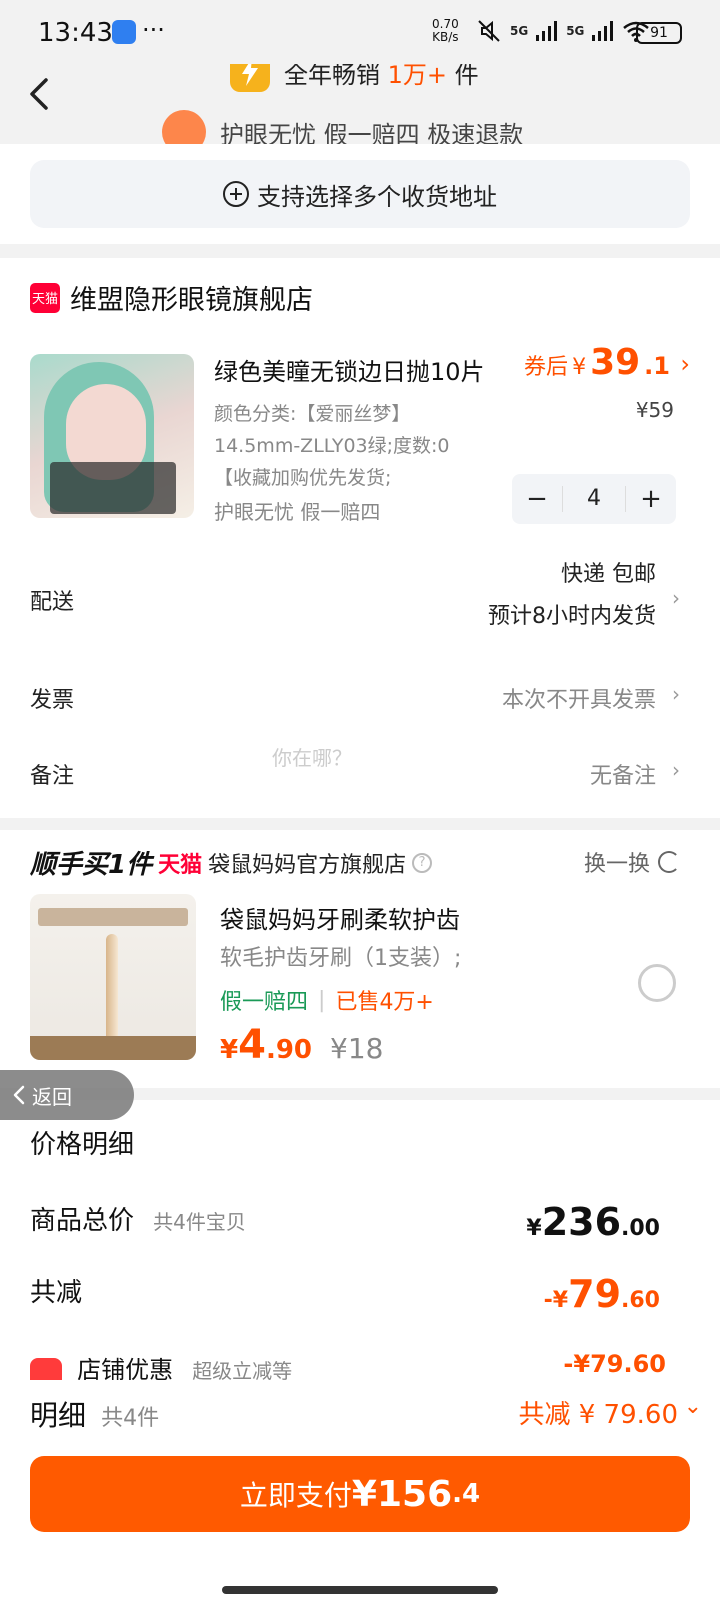 This screenshot has width=720, height=1600. What do you see at coordinates (685, 364) in the screenshot?
I see `coupon-chevron-icon: ›` at bounding box center [685, 364].